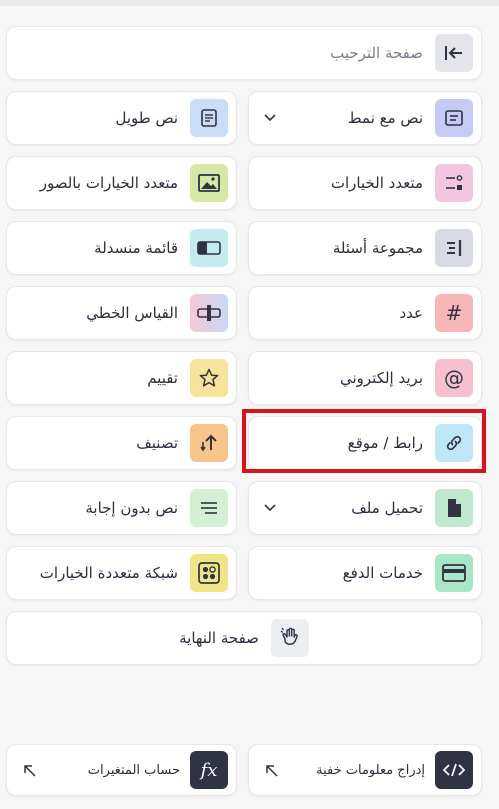 The width and height of the screenshot is (499, 809). What do you see at coordinates (289, 638) in the screenshot?
I see `wave-icon` at bounding box center [289, 638].